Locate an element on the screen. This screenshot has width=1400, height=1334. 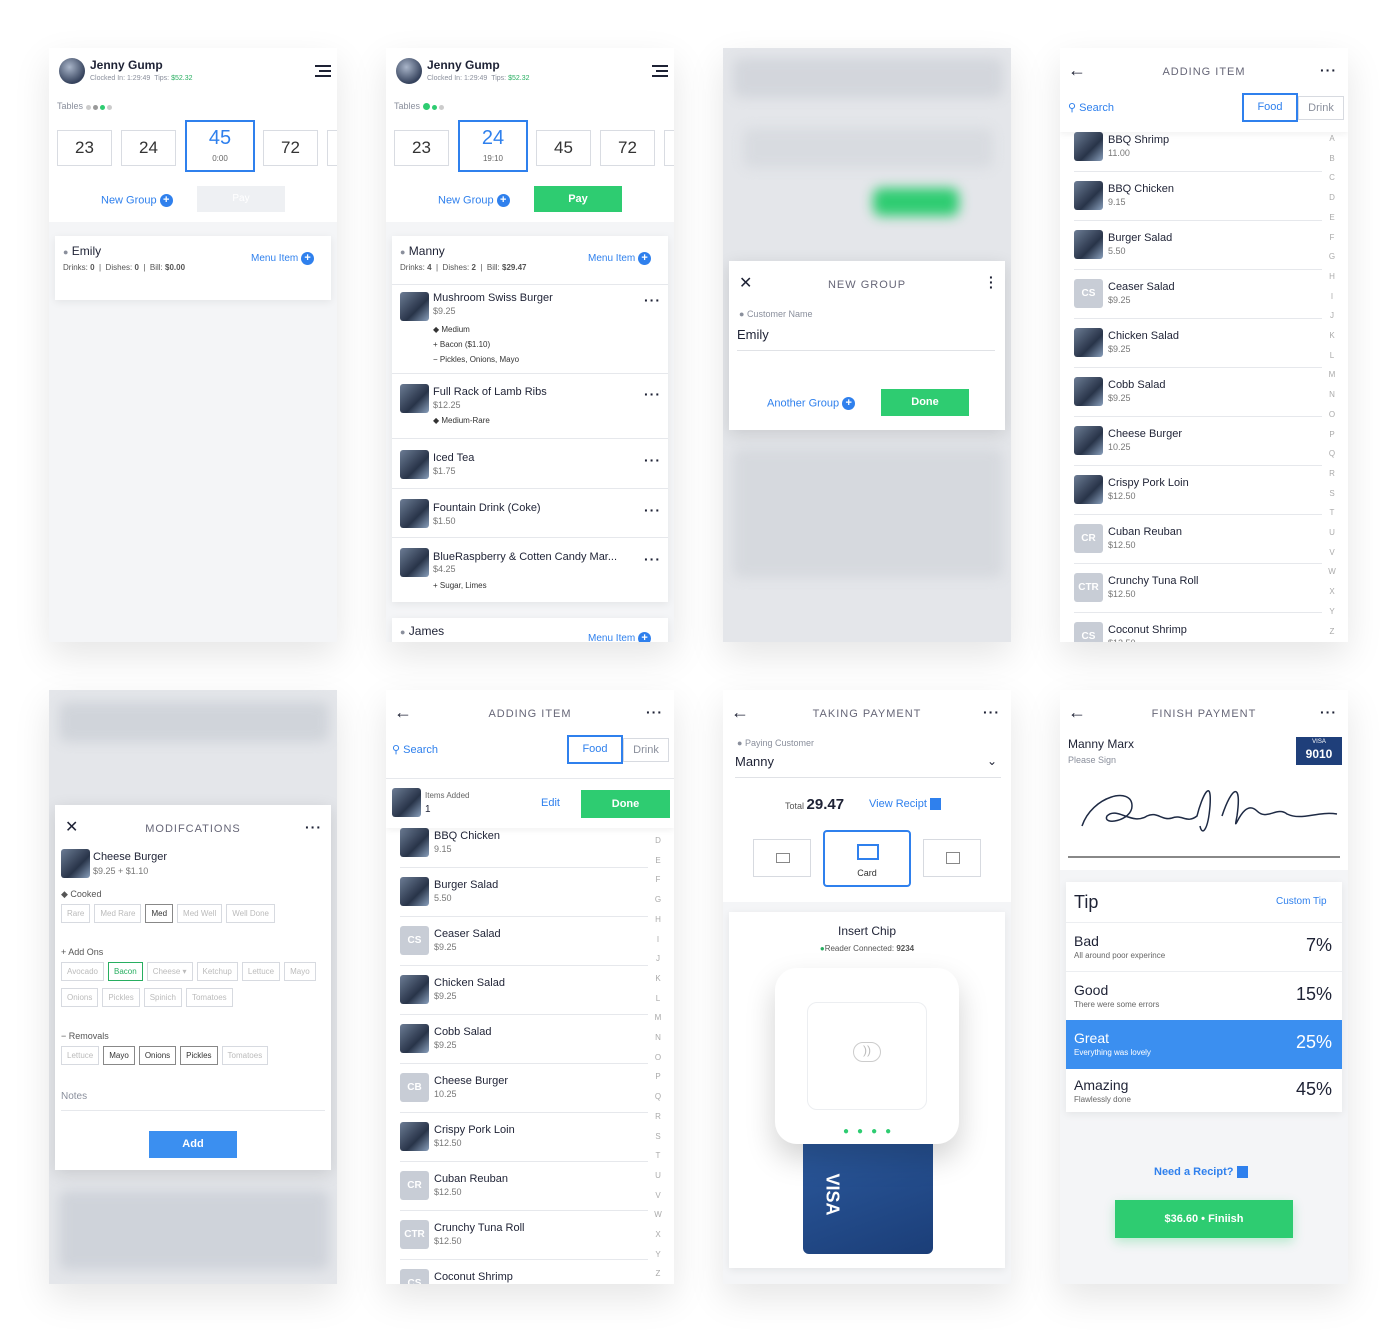
table-72: 72 is located at coordinates (627, 148).